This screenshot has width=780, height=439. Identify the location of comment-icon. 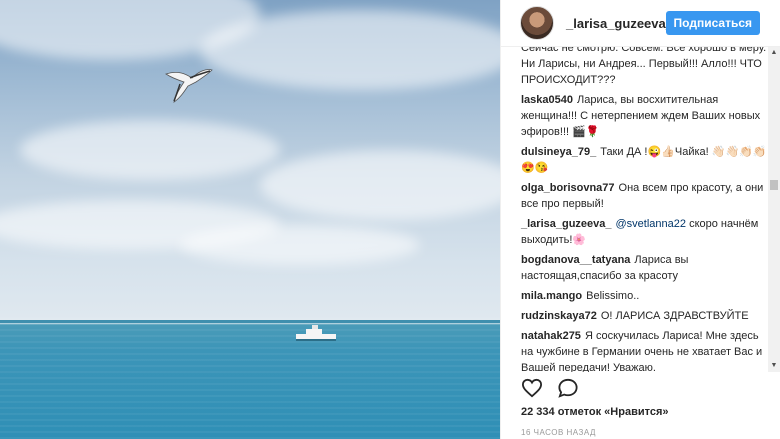
(568, 388).